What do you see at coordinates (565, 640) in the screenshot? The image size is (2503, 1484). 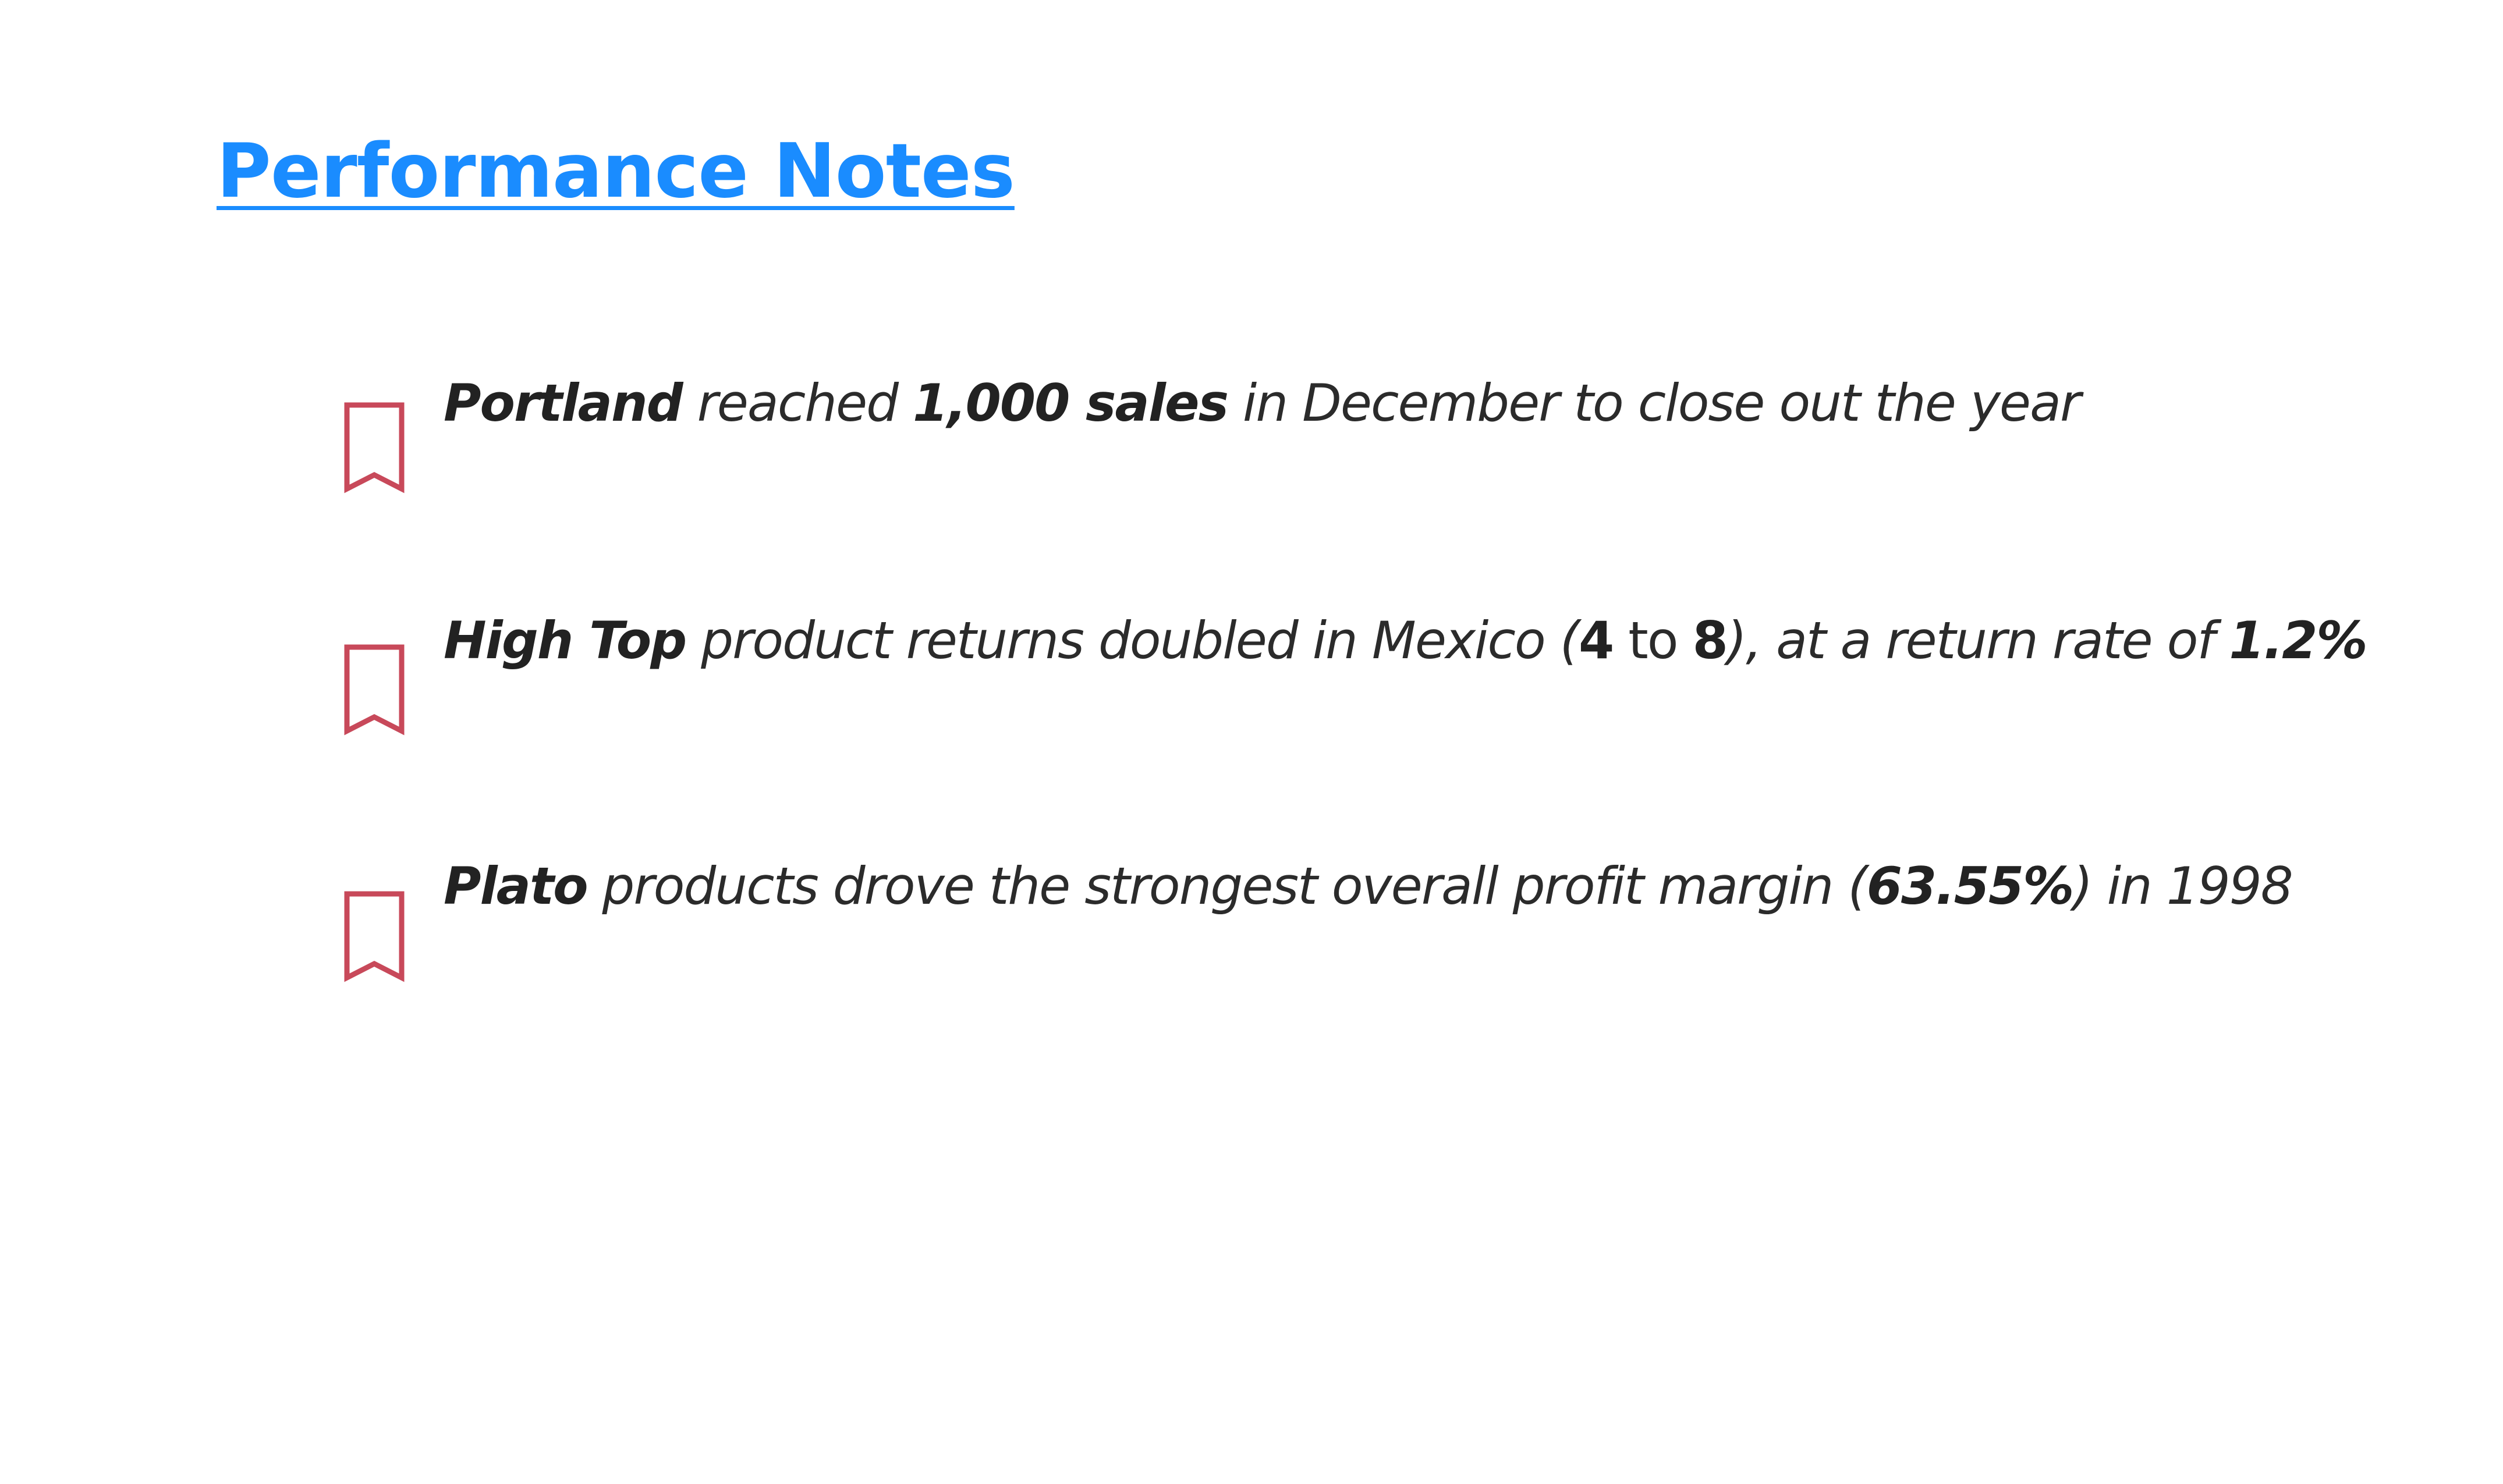 I see `note-subject: High Top` at bounding box center [565, 640].